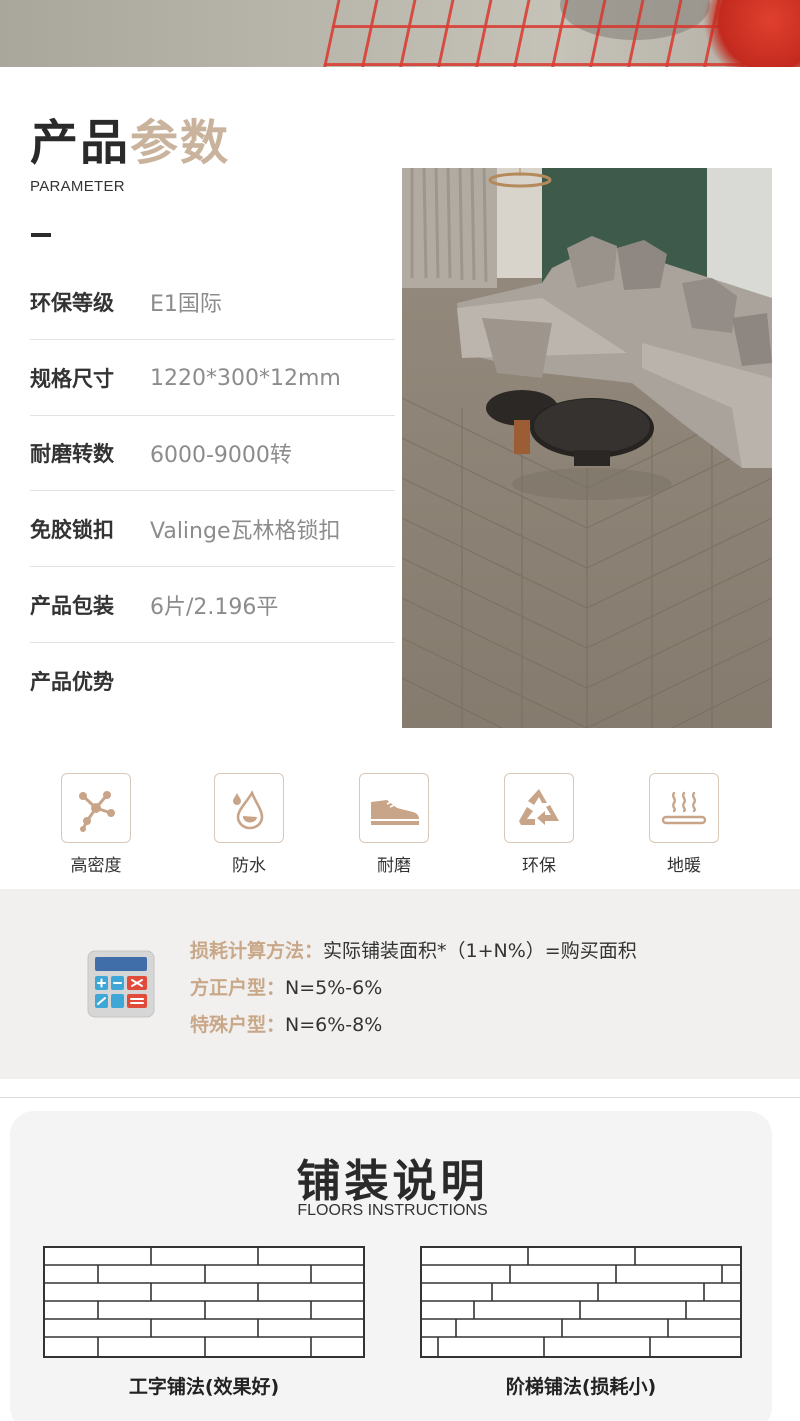 Image resolution: width=800 pixels, height=1421 pixels. I want to click on loss-square-line: 方正户型：N=5%-6%, so click(286, 986).